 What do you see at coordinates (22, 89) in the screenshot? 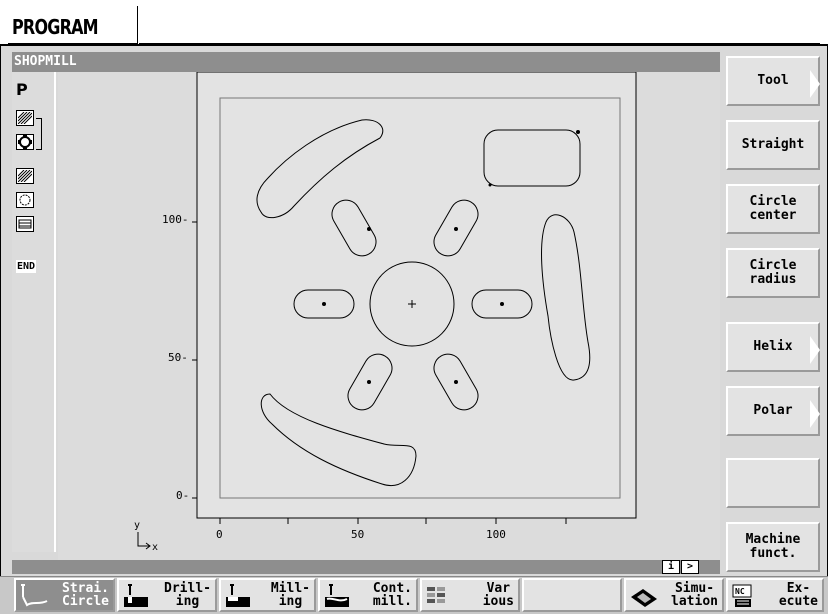
I see `program-header-label: P` at bounding box center [22, 89].